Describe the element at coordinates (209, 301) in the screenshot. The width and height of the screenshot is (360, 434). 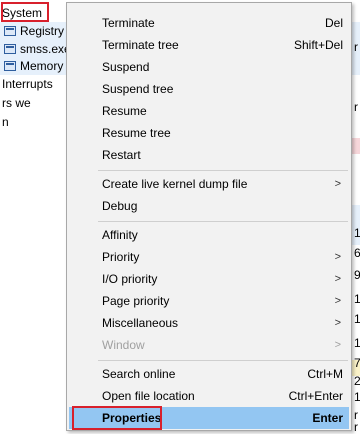
I see `menu-item-page-priority: Page priority >` at that location.